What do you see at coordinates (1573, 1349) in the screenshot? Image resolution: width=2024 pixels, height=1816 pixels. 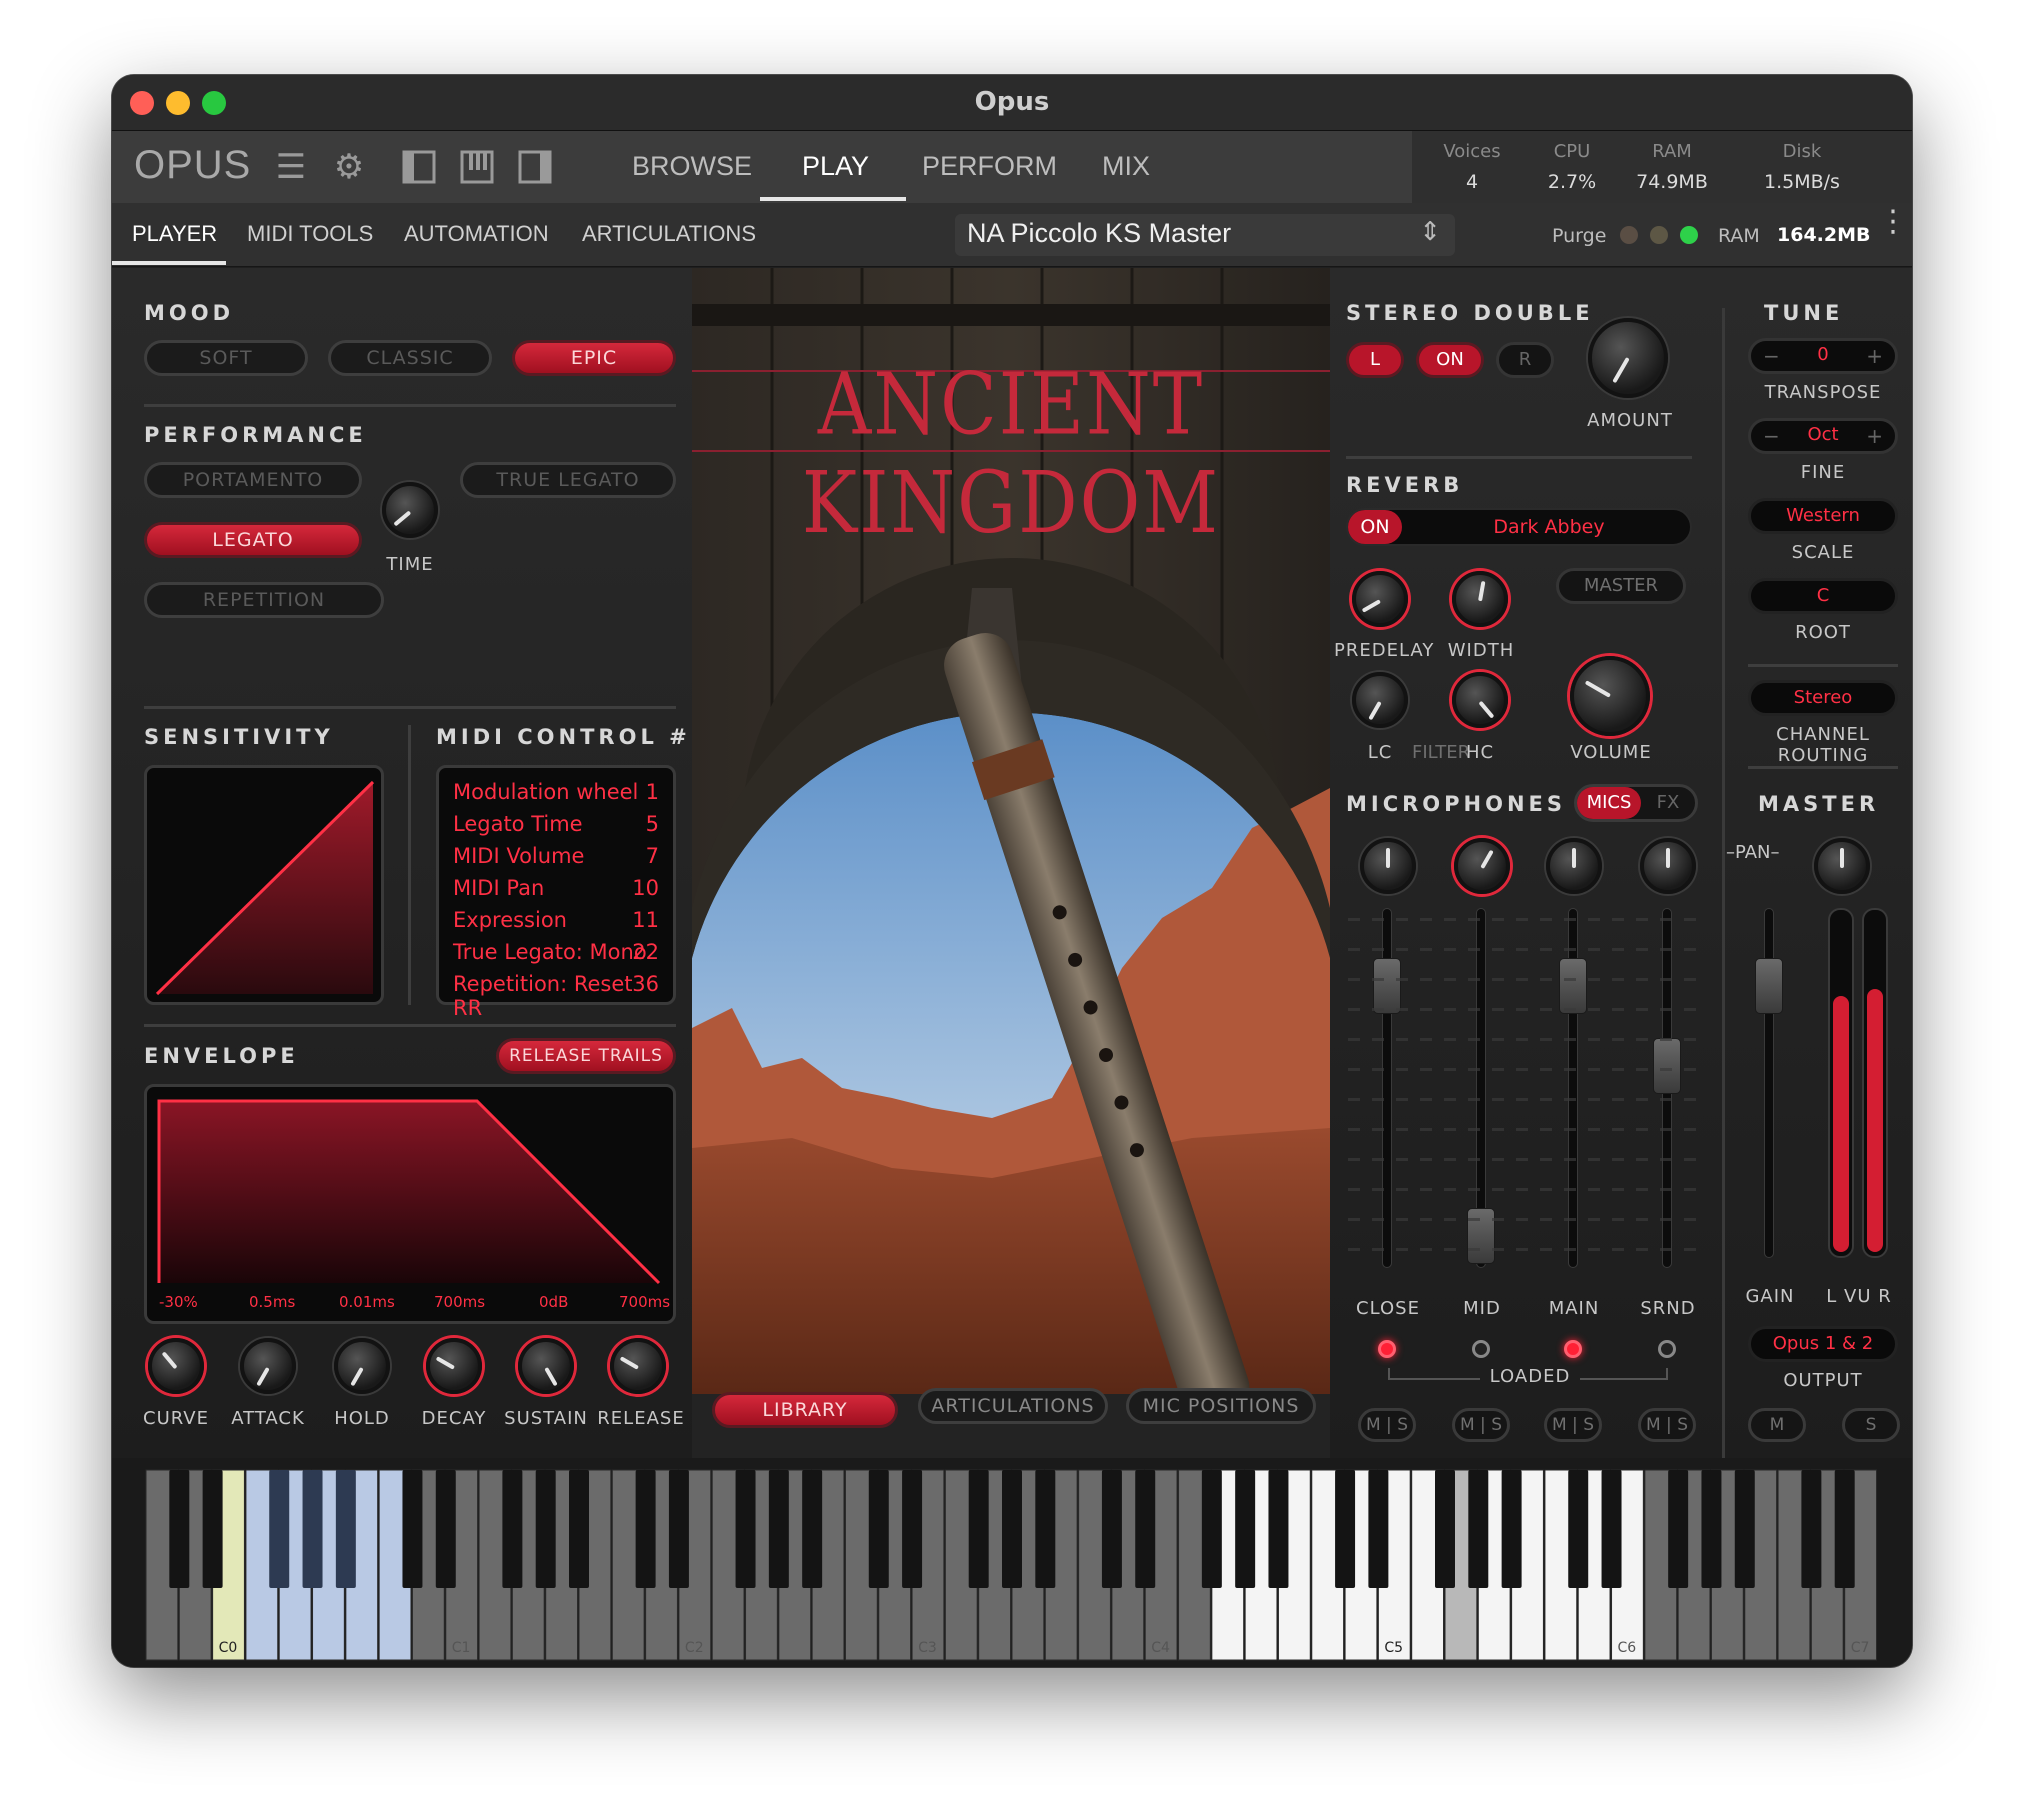 I see `main-loaded-led` at bounding box center [1573, 1349].